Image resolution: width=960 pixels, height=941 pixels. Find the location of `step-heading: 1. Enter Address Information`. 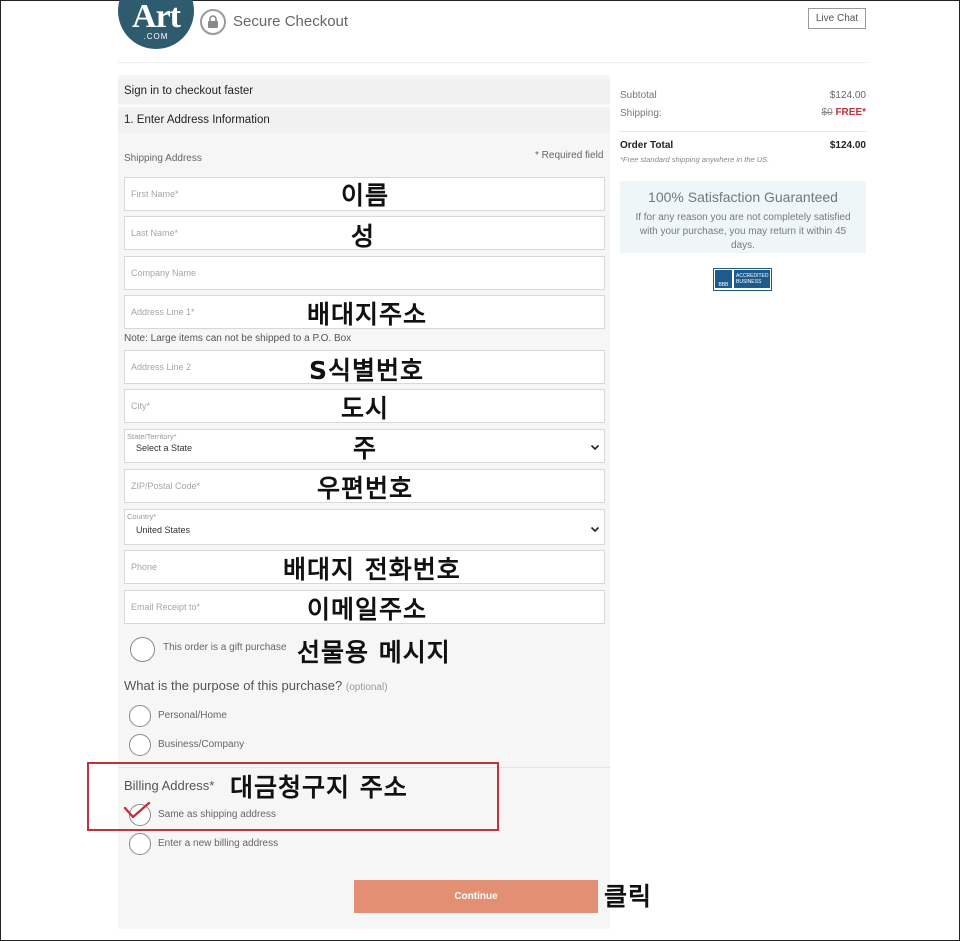

step-heading: 1. Enter Address Information is located at coordinates (364, 120).